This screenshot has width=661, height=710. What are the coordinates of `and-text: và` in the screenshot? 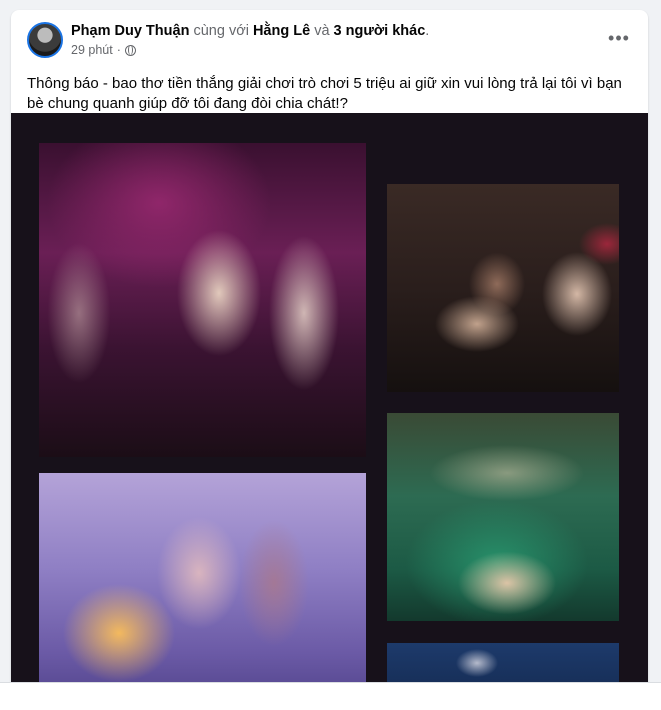 It's located at (322, 31).